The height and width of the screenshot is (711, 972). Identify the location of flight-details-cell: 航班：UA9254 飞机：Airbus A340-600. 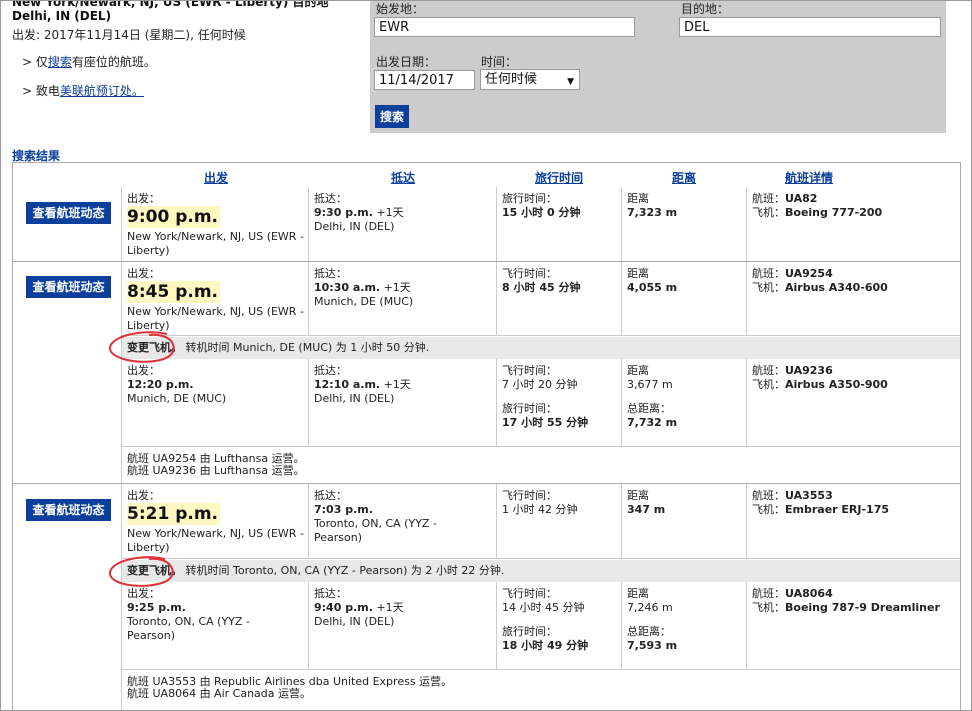
(853, 299).